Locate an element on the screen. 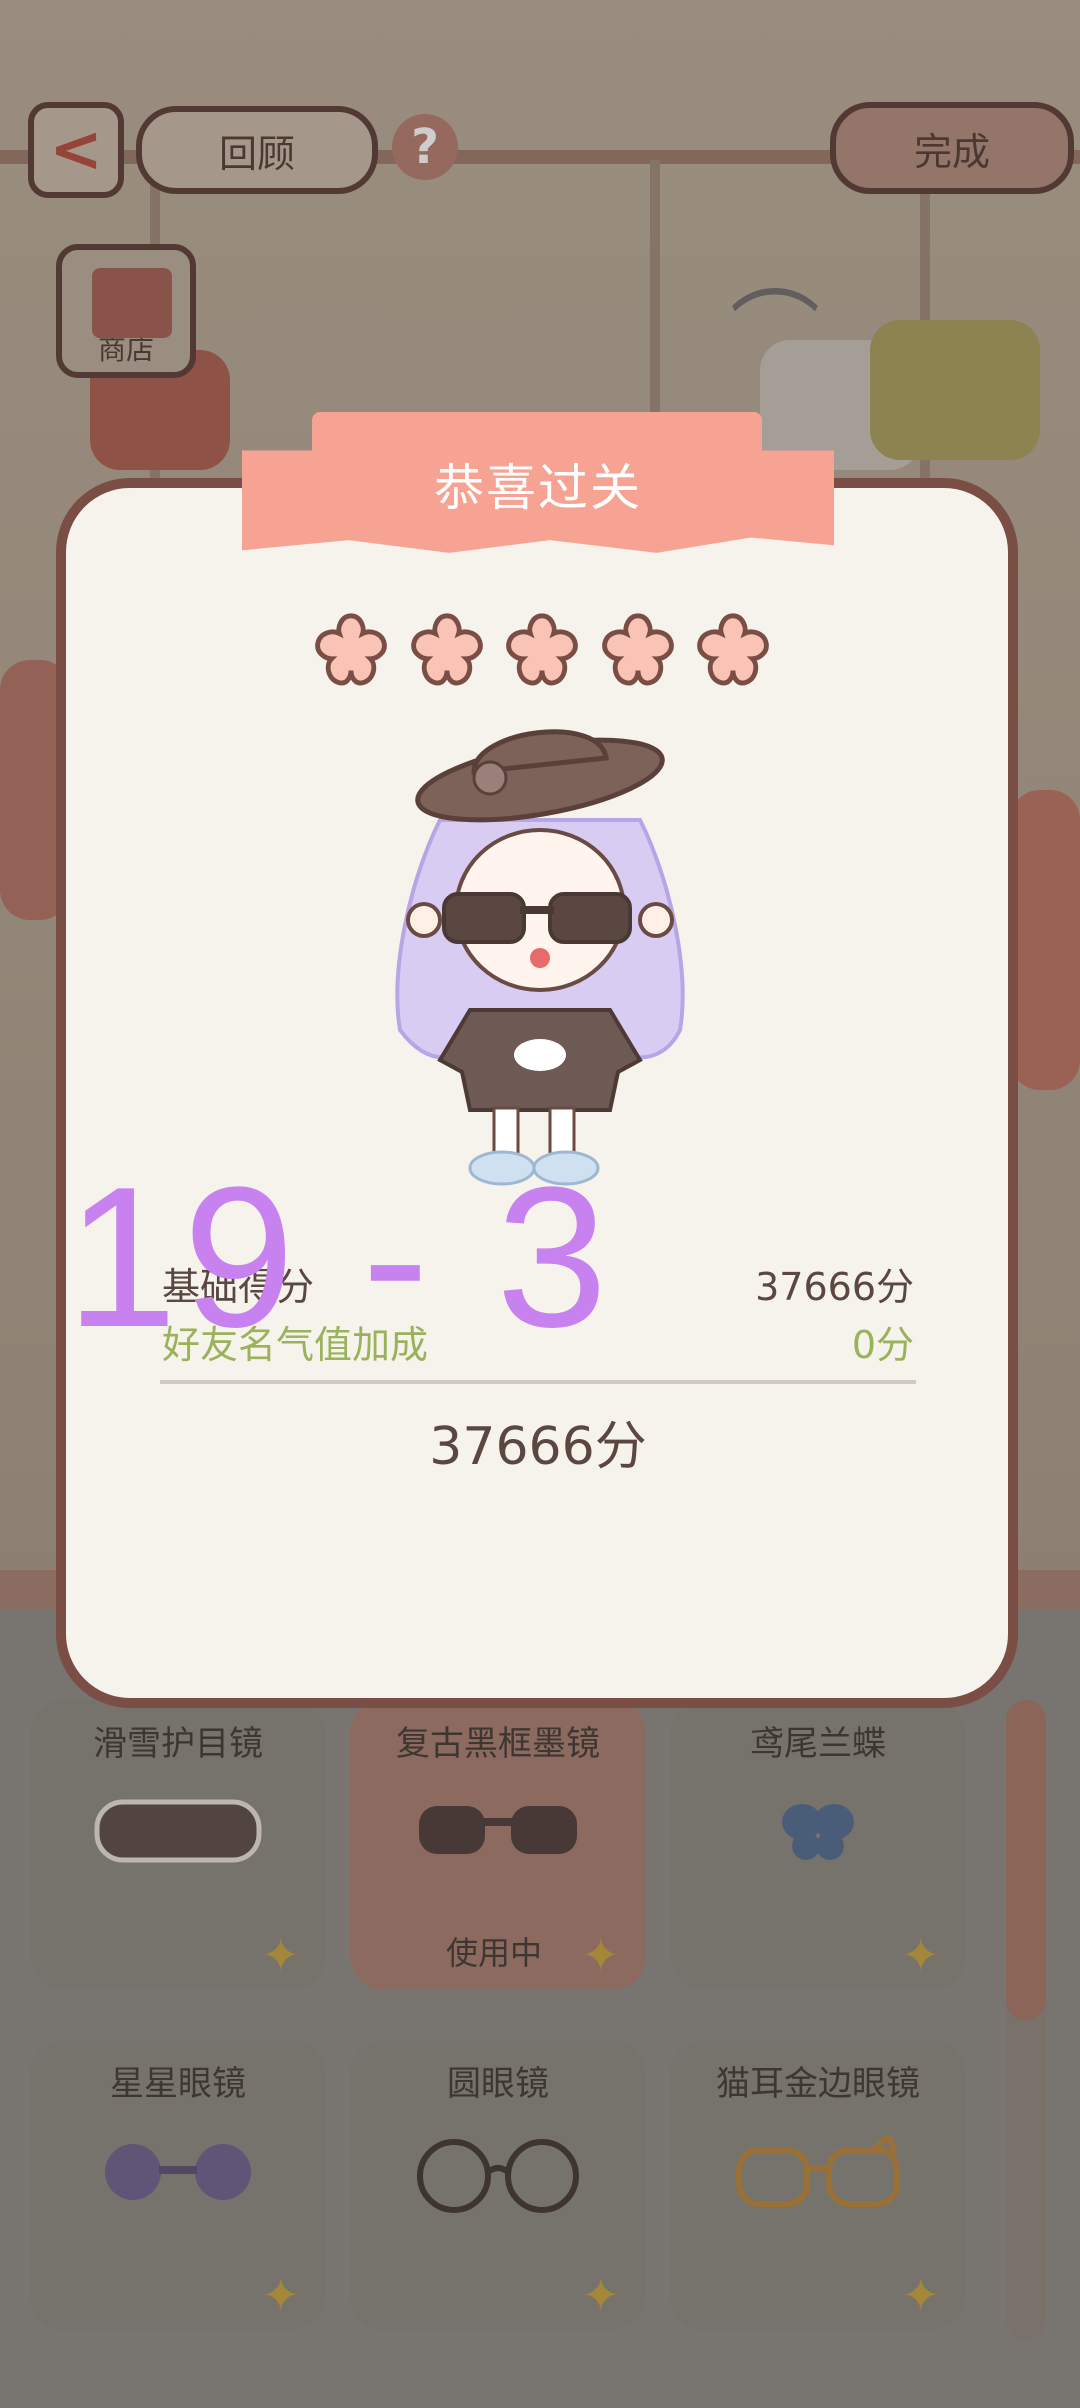  score-value: 0分 is located at coordinates (882, 1345).